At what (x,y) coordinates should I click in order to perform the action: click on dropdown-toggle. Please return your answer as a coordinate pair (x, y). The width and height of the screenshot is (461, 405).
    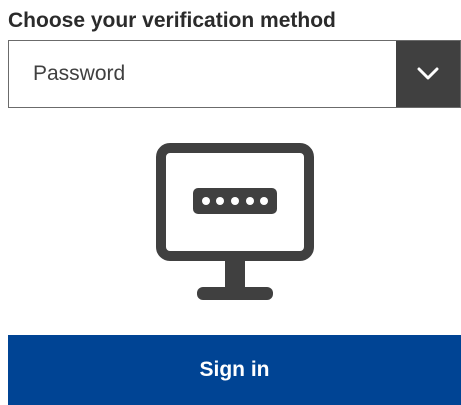
    Looking at the image, I should click on (428, 74).